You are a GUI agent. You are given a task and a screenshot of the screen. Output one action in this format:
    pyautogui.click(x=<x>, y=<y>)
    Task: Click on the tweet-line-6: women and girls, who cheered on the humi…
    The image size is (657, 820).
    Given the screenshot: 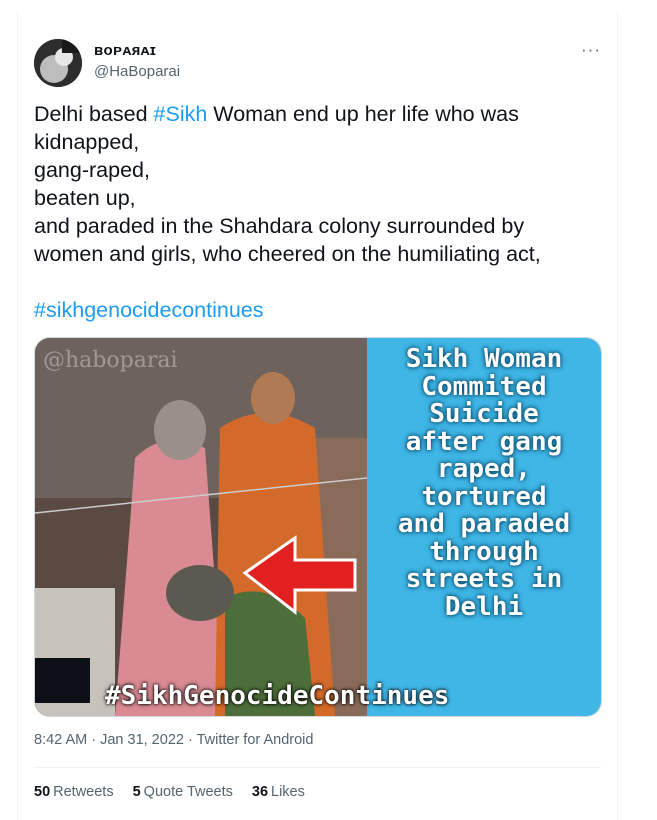 What is the action you would take?
    pyautogui.click(x=287, y=254)
    